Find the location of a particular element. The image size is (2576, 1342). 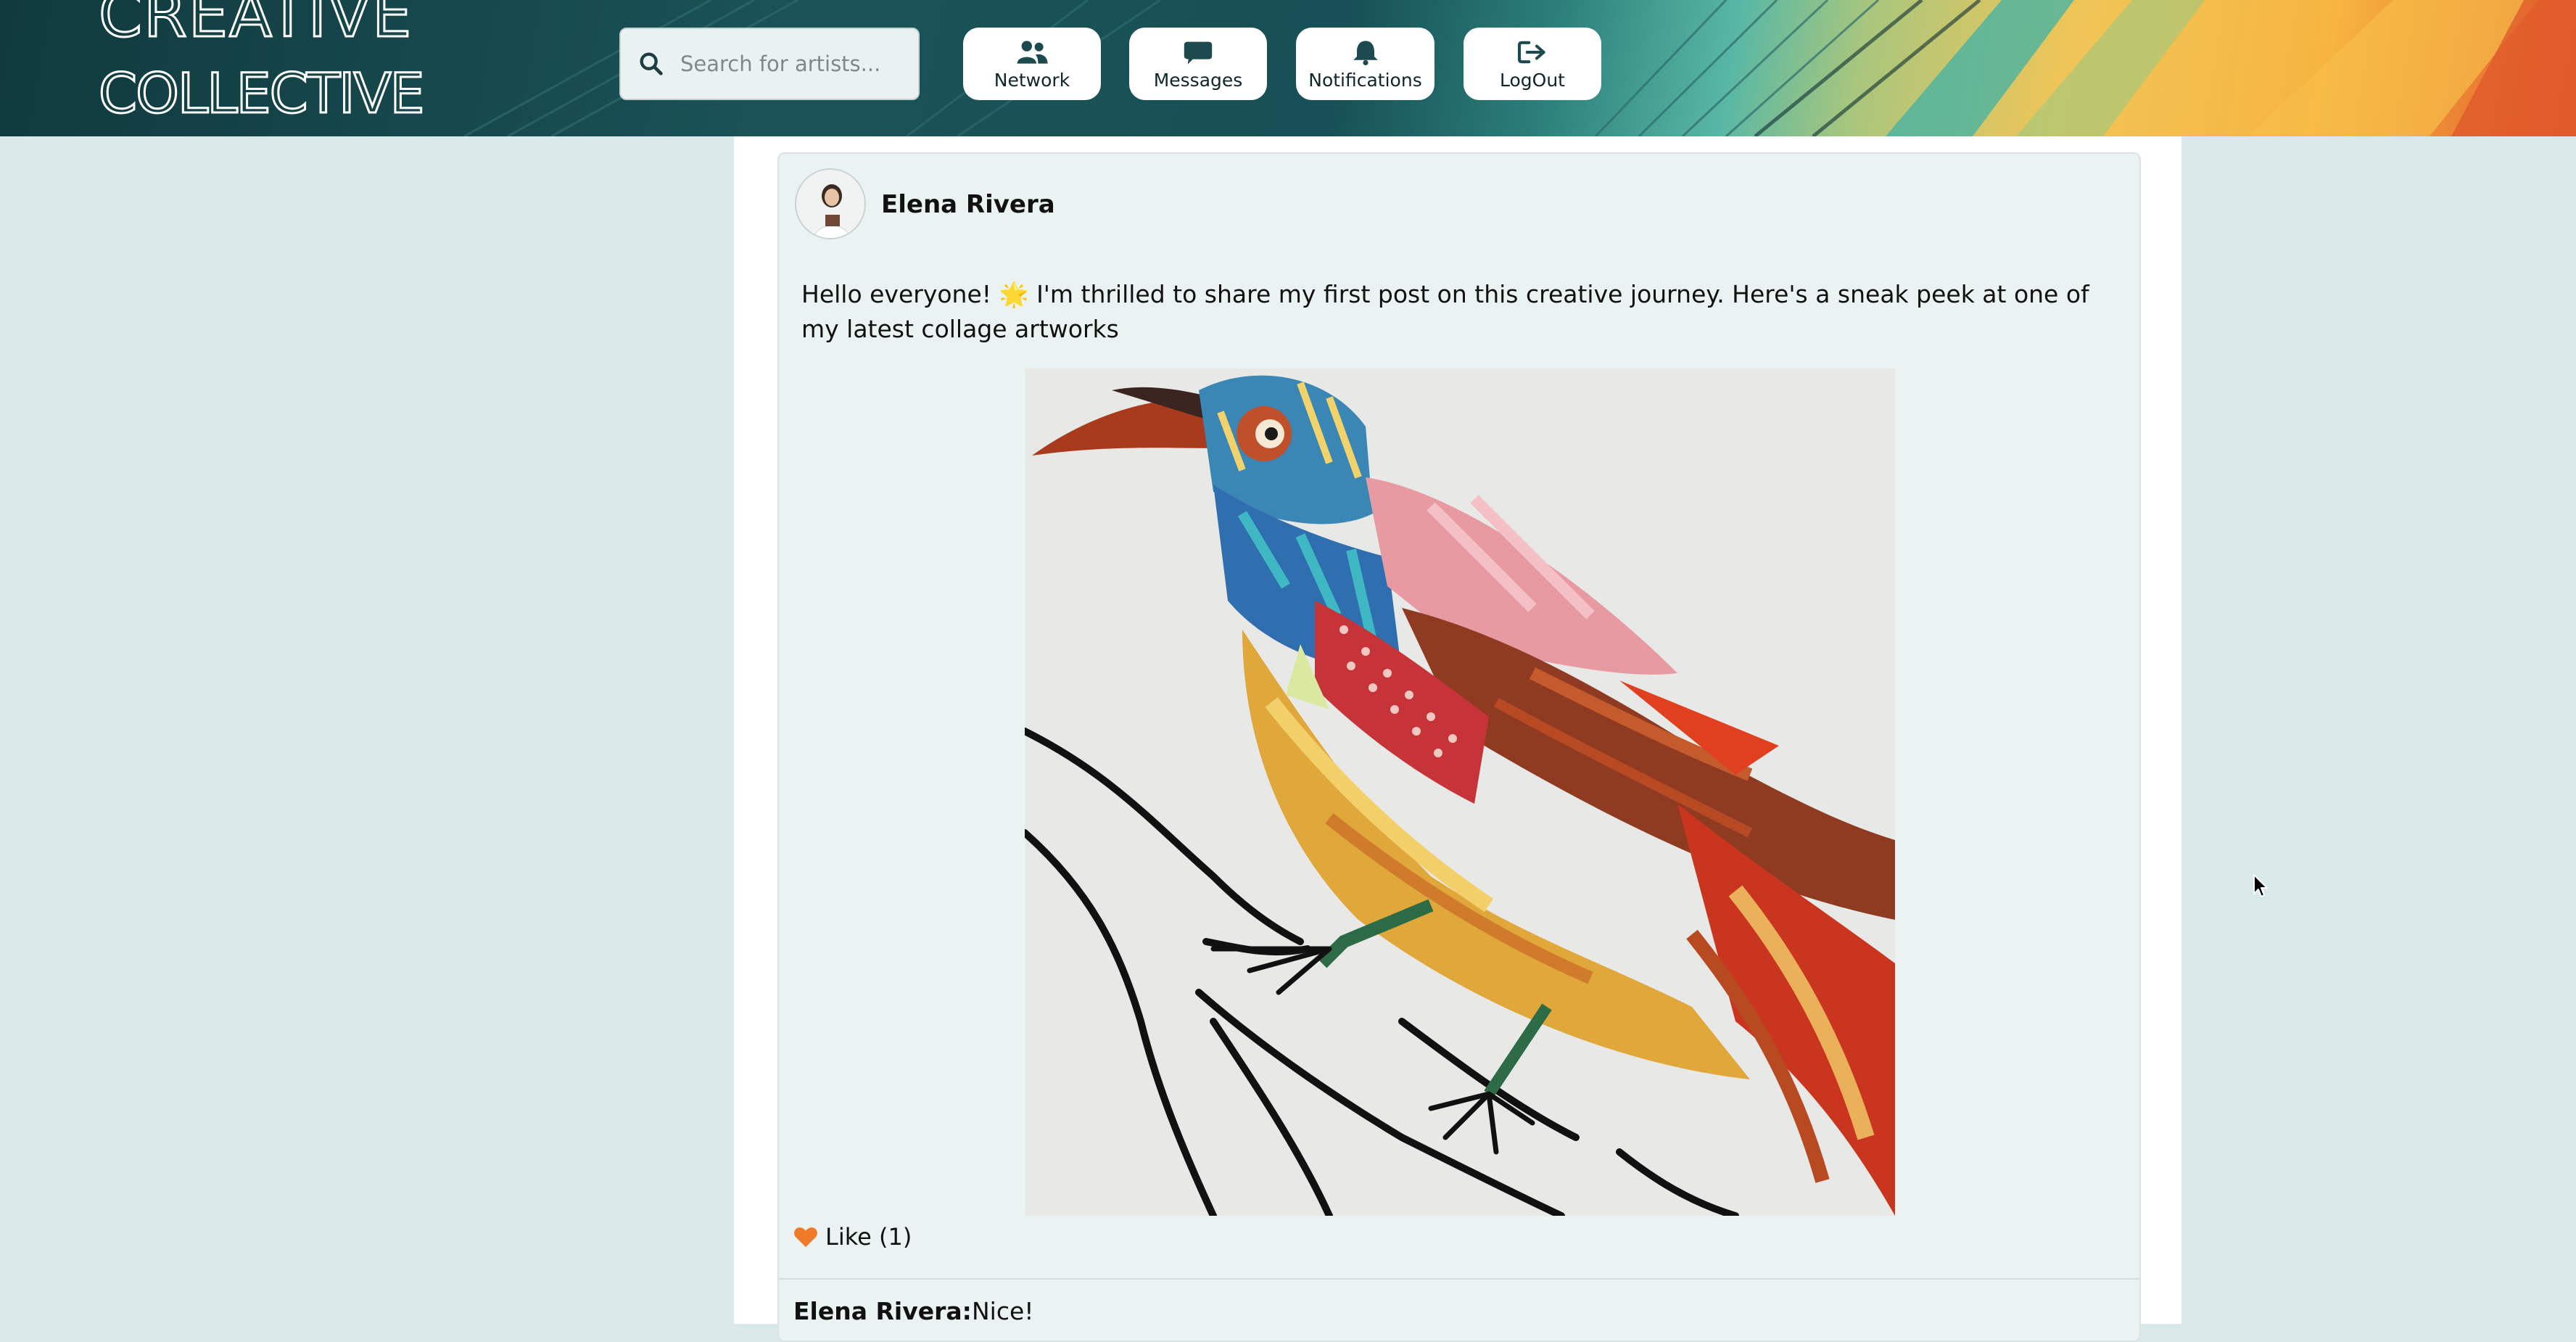

logout-button: LogOut is located at coordinates (1532, 64).